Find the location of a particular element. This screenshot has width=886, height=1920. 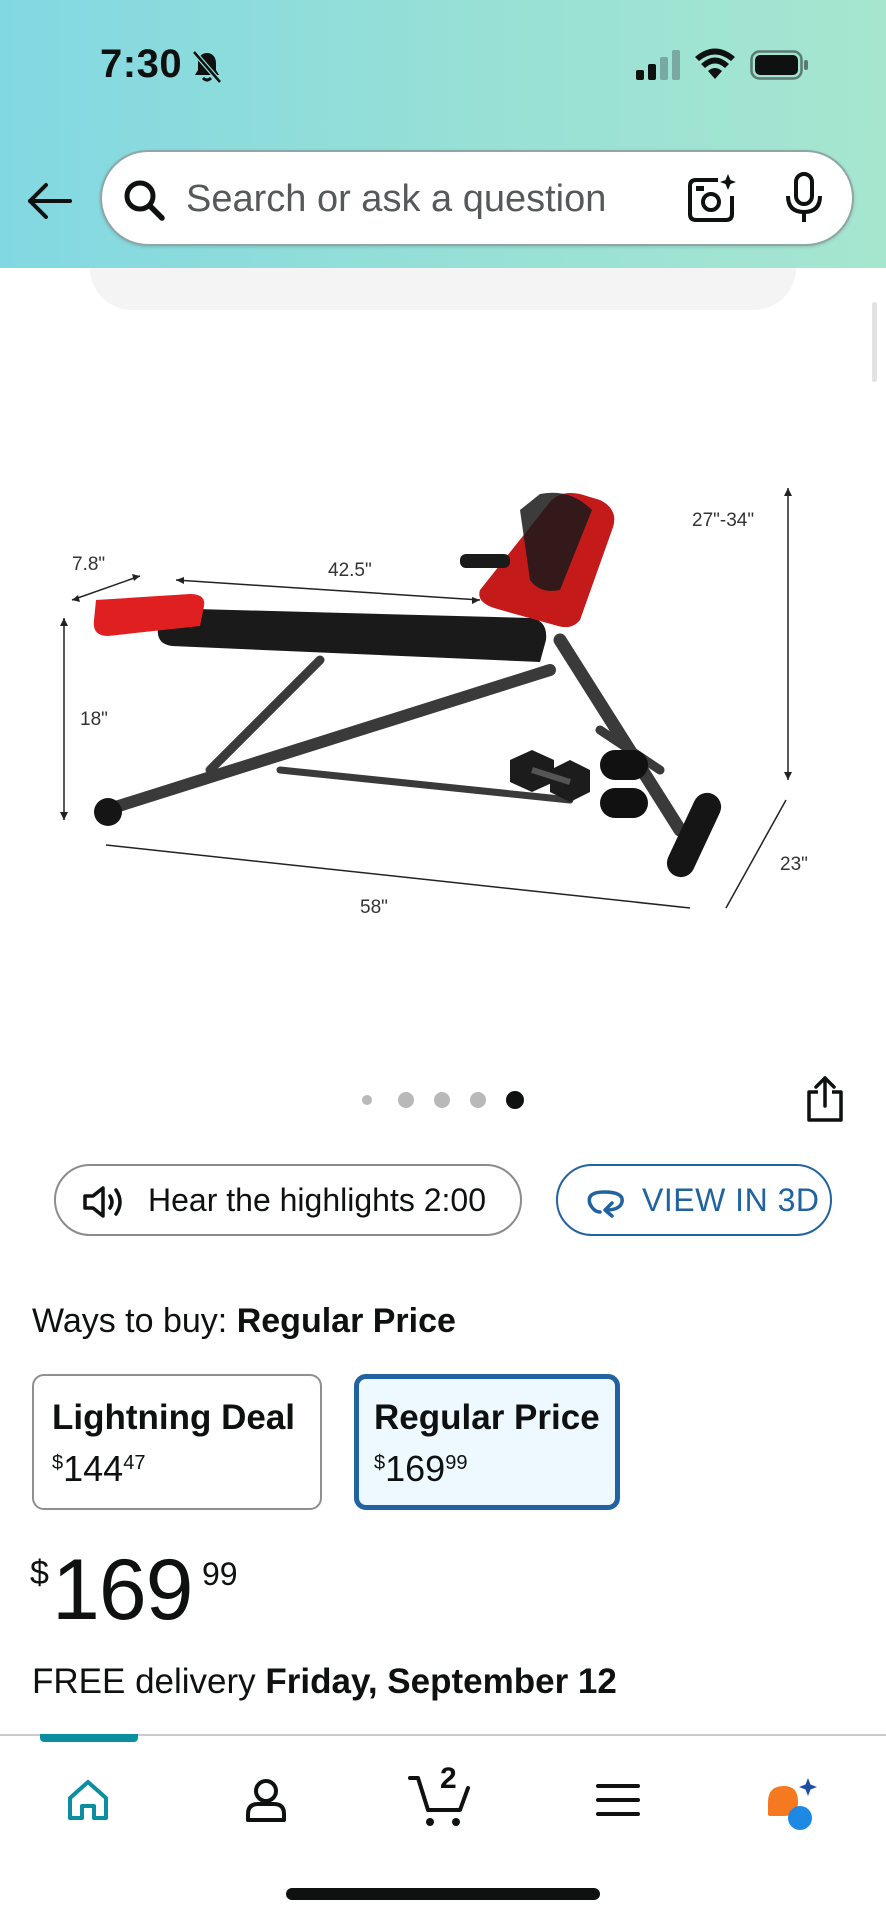

tab-menu is located at coordinates (618, 1804).